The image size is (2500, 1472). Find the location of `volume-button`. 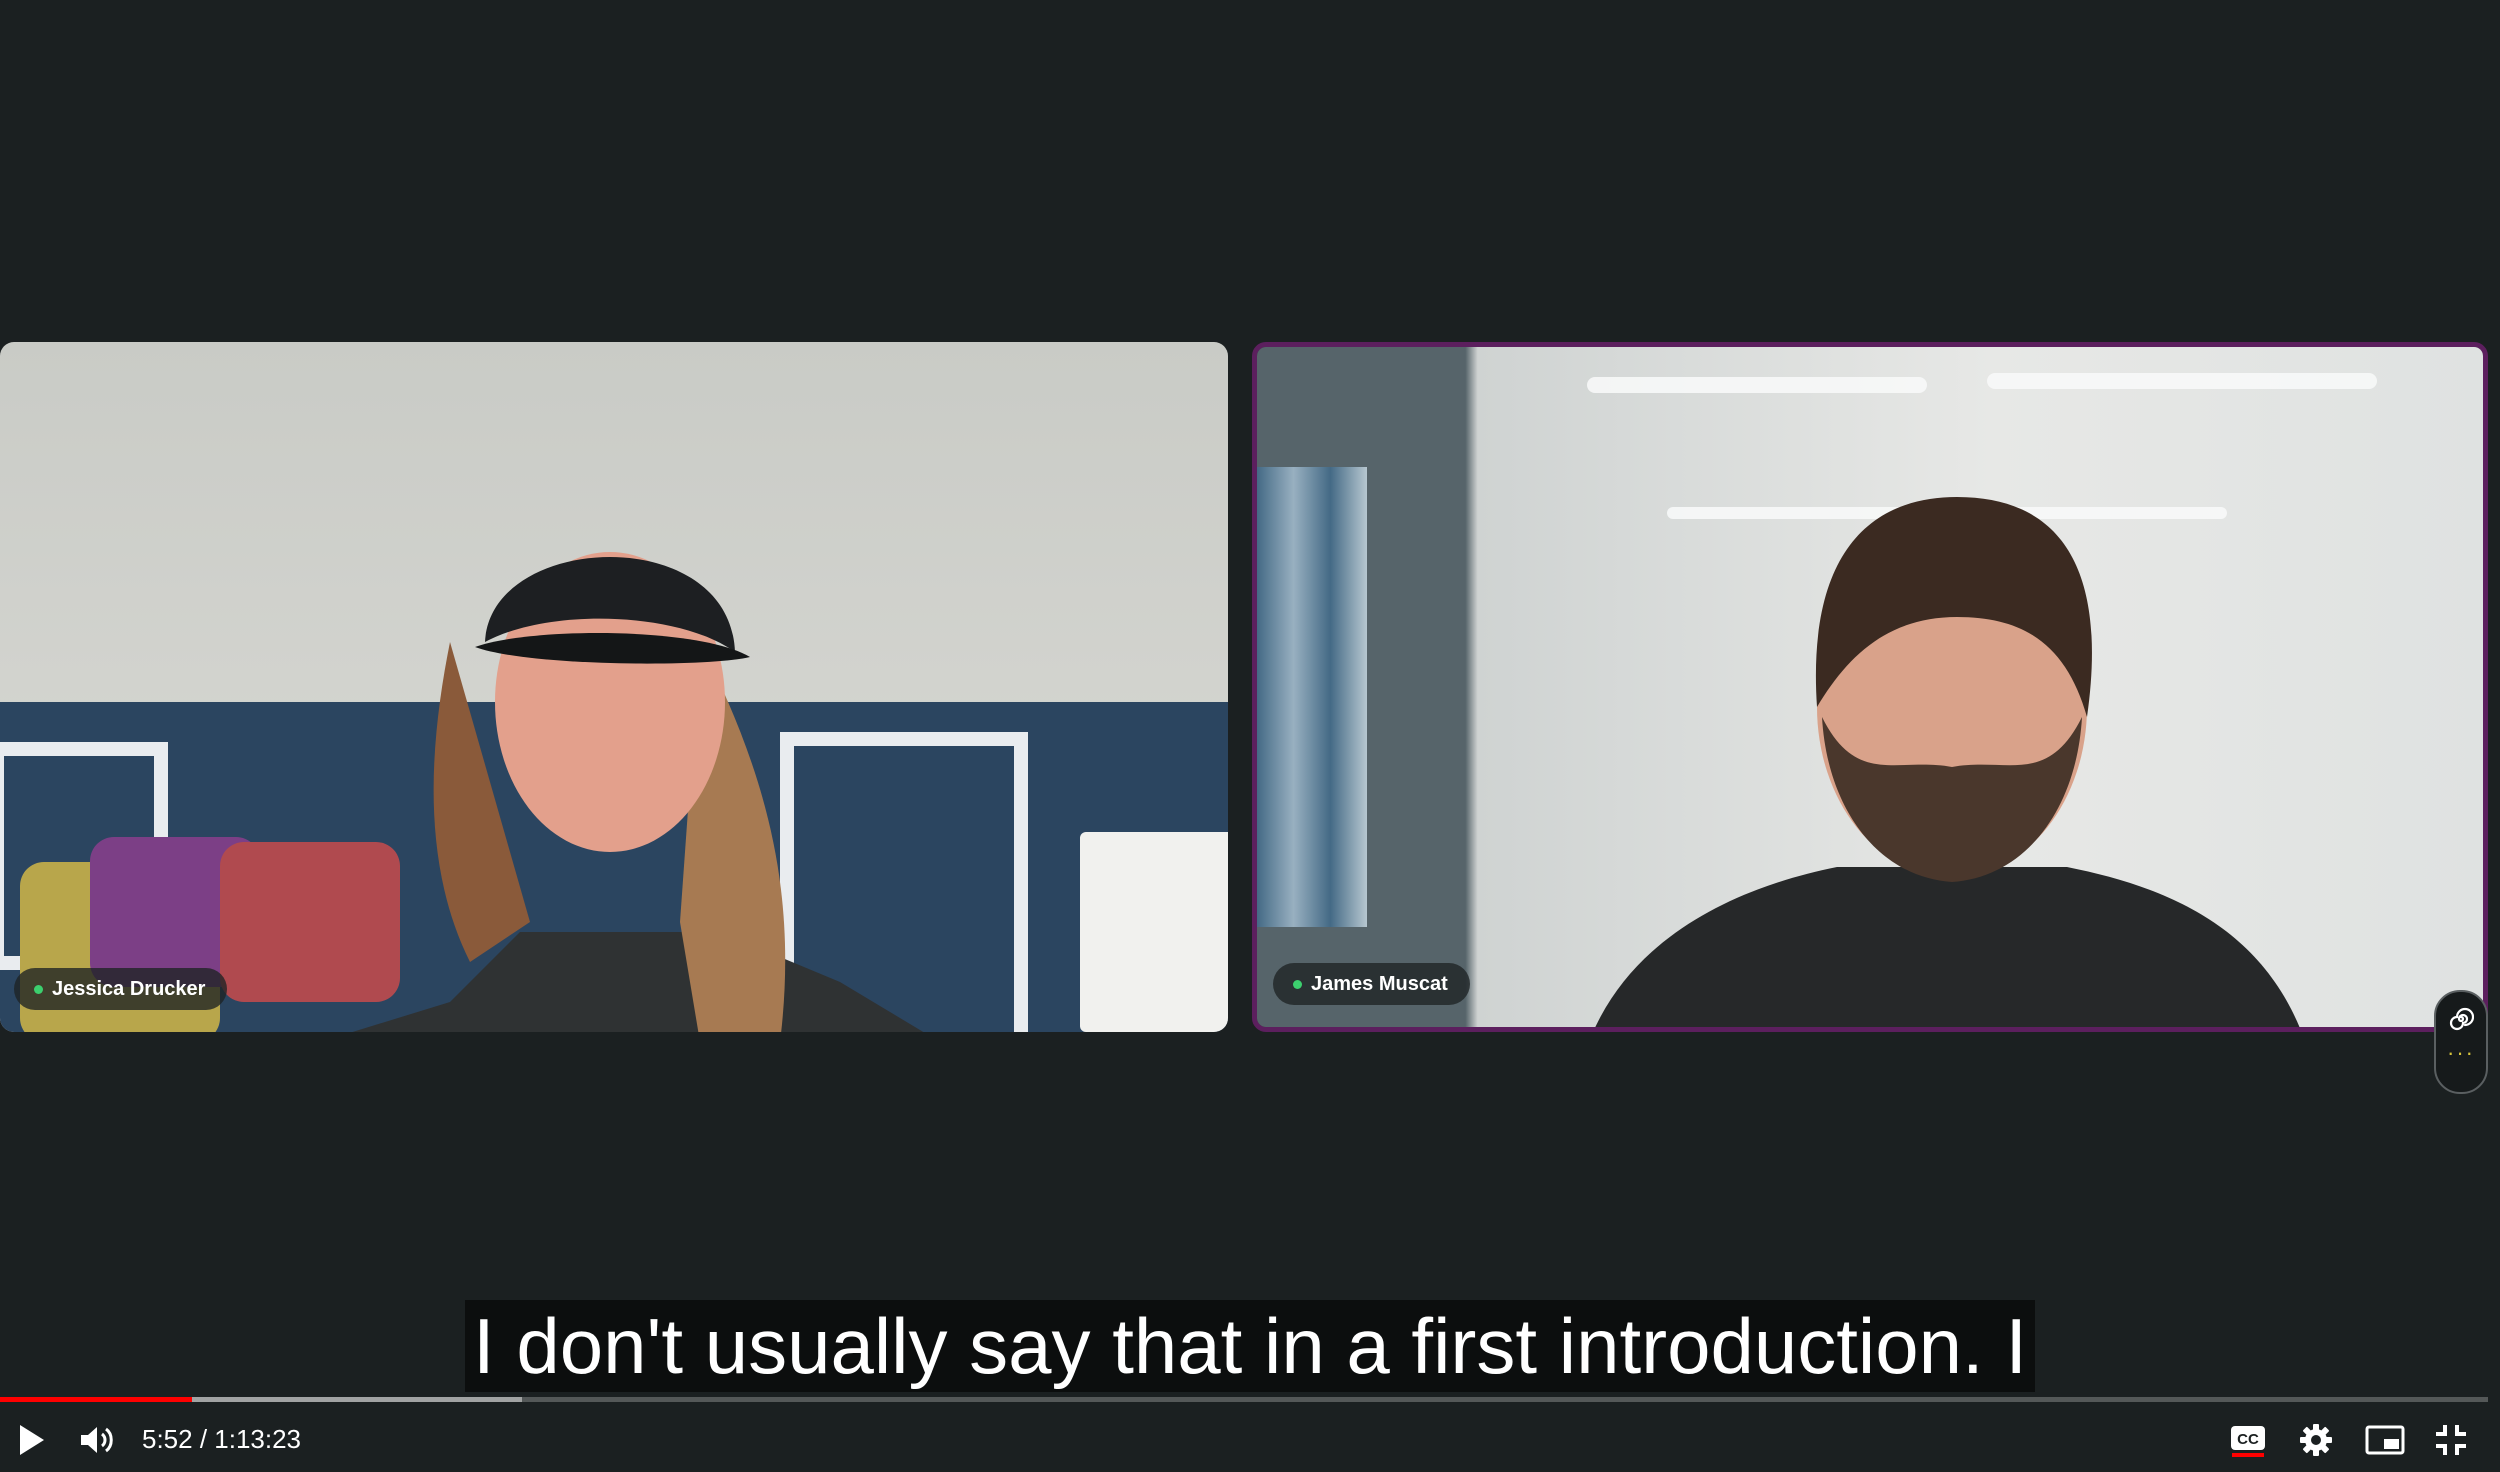

volume-button is located at coordinates (97, 1440).